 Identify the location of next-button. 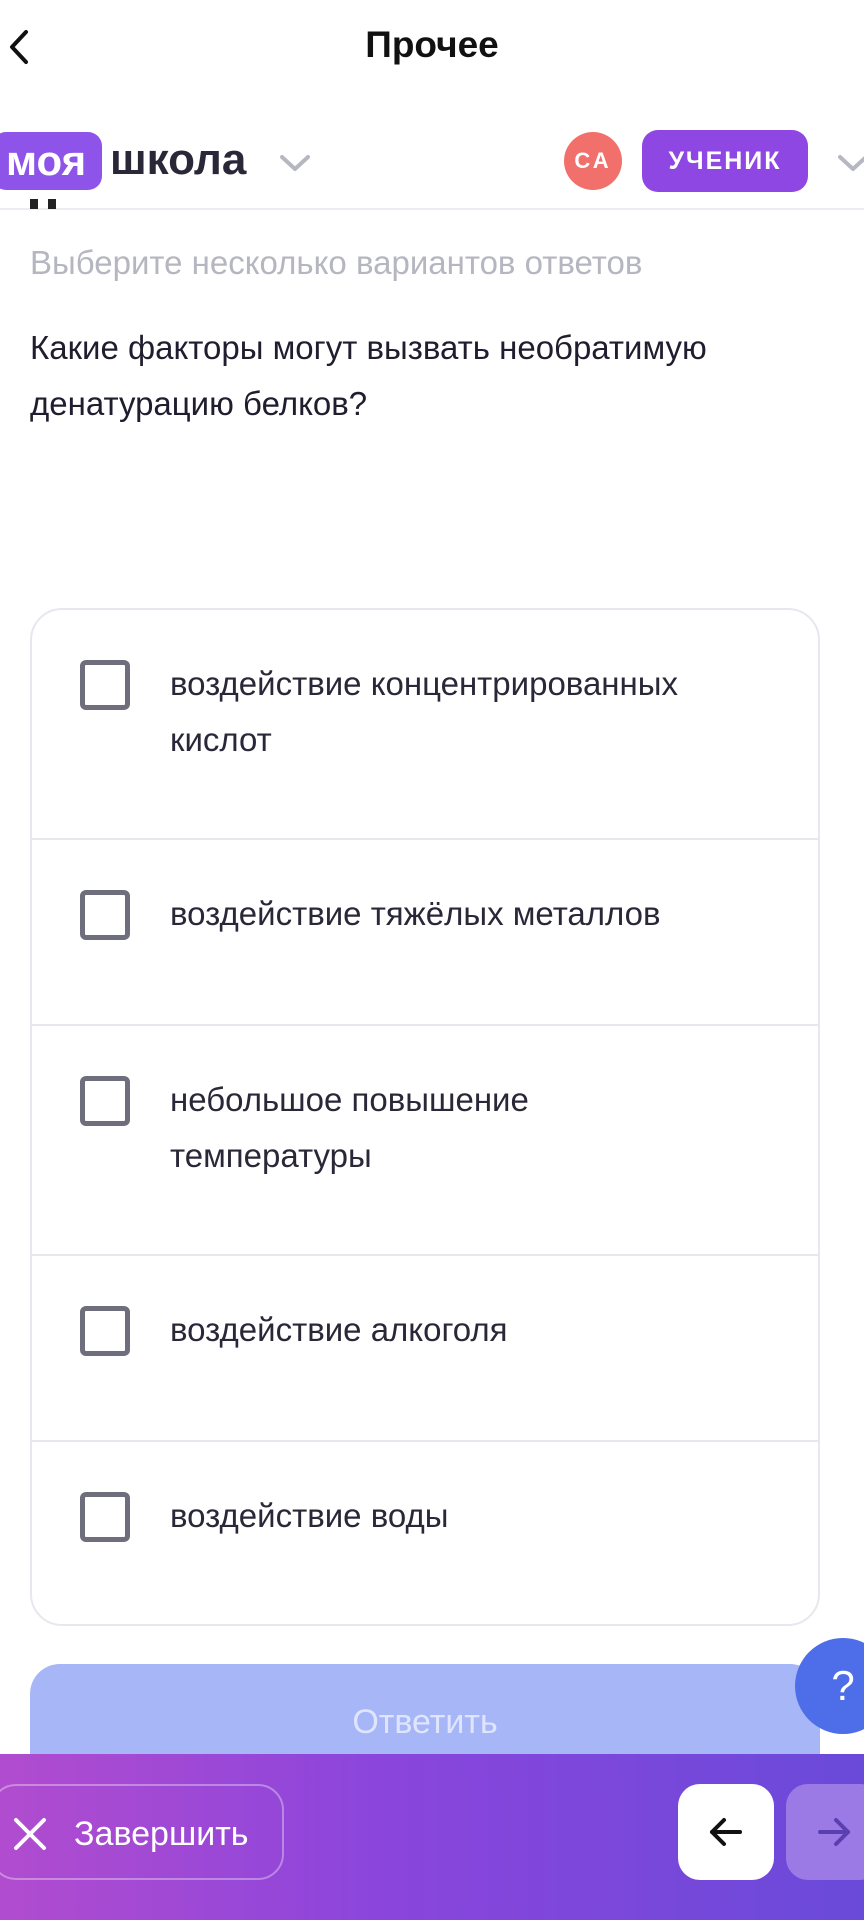
(825, 1832).